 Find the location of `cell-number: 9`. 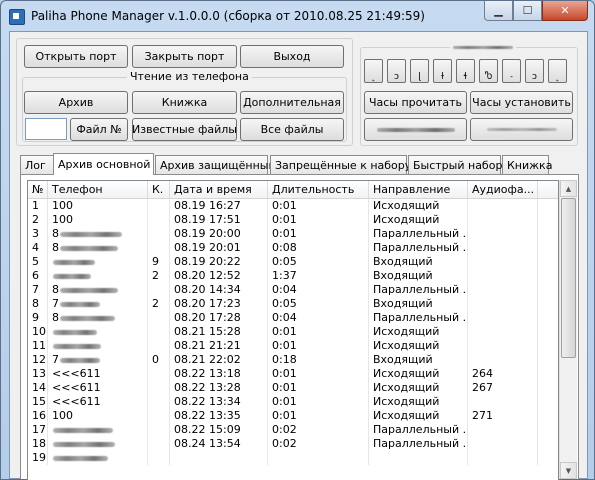

cell-number: 9 is located at coordinates (38, 318).